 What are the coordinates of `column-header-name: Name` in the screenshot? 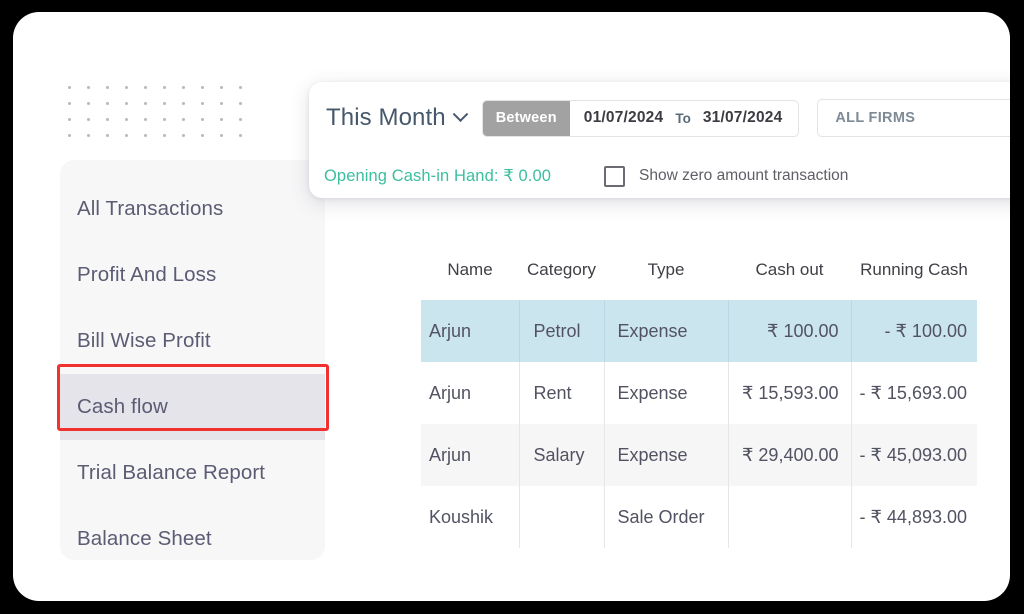 It's located at (470, 280).